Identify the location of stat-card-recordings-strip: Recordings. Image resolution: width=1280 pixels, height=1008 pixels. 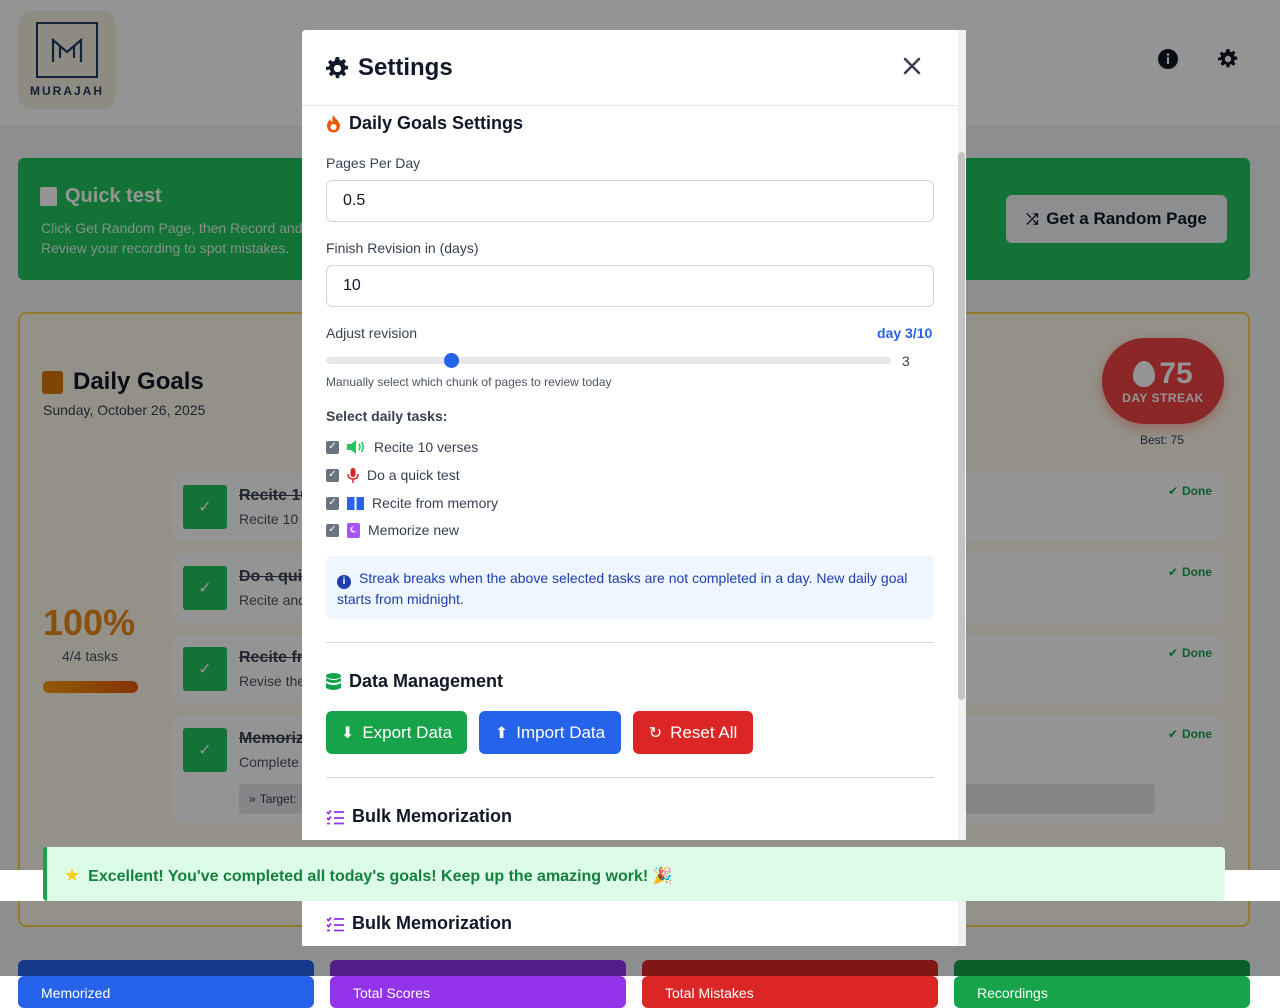
(1102, 992).